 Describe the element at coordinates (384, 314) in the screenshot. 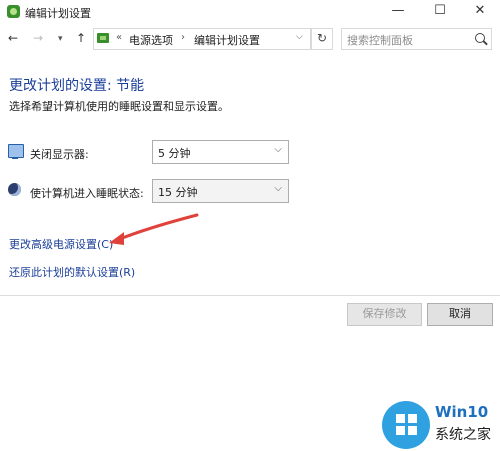

I see `save-changes-button: 保存修改` at that location.